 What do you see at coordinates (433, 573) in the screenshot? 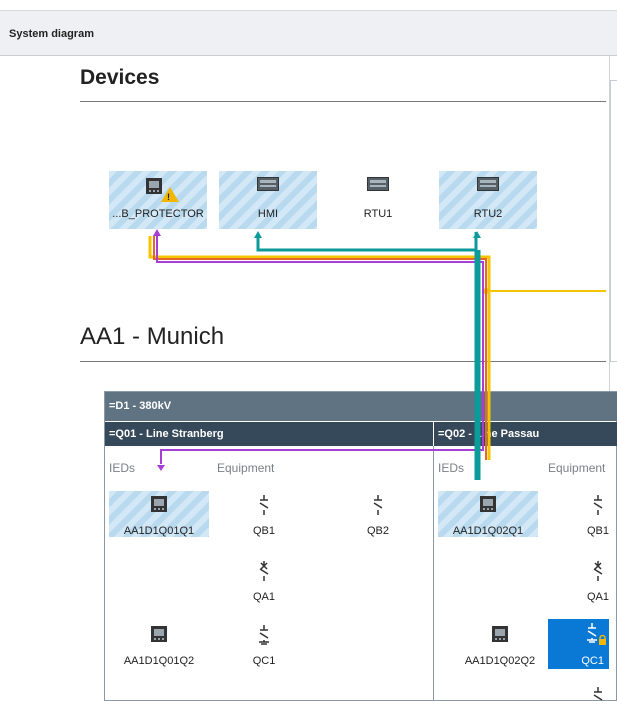
I see `bay-divider` at bounding box center [433, 573].